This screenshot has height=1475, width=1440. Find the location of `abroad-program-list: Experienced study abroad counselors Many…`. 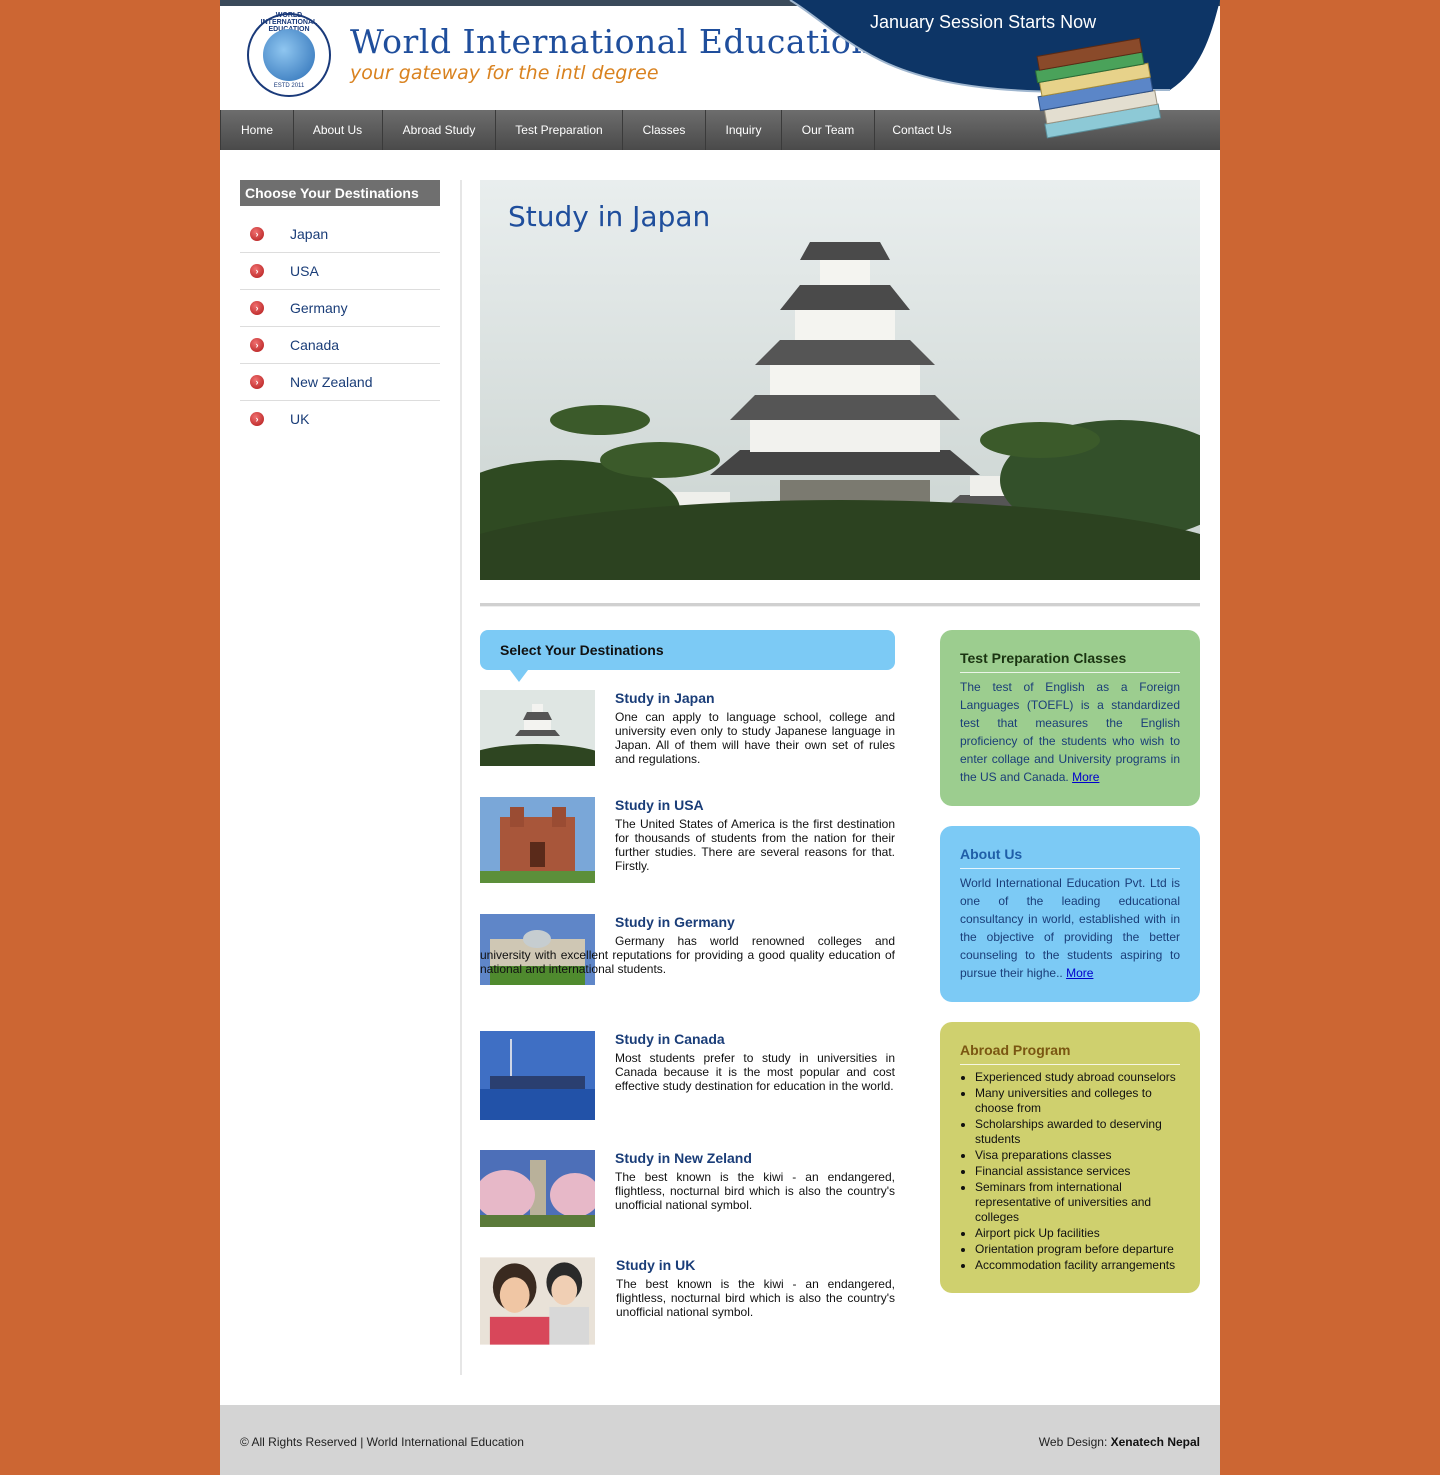

abroad-program-list: Experienced study abroad counselors Many… is located at coordinates (1070, 1171).